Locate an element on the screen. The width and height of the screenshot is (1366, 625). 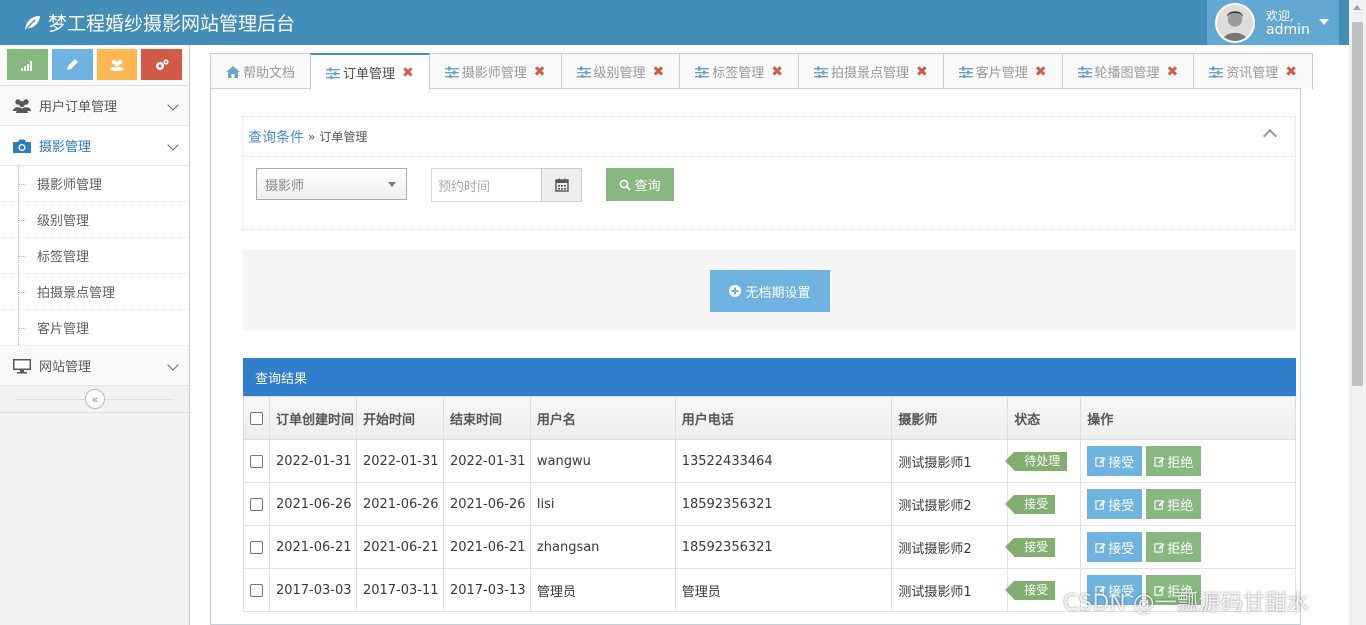
sidebar-item-photographers: 摄影师管理 is located at coordinates (94, 184).